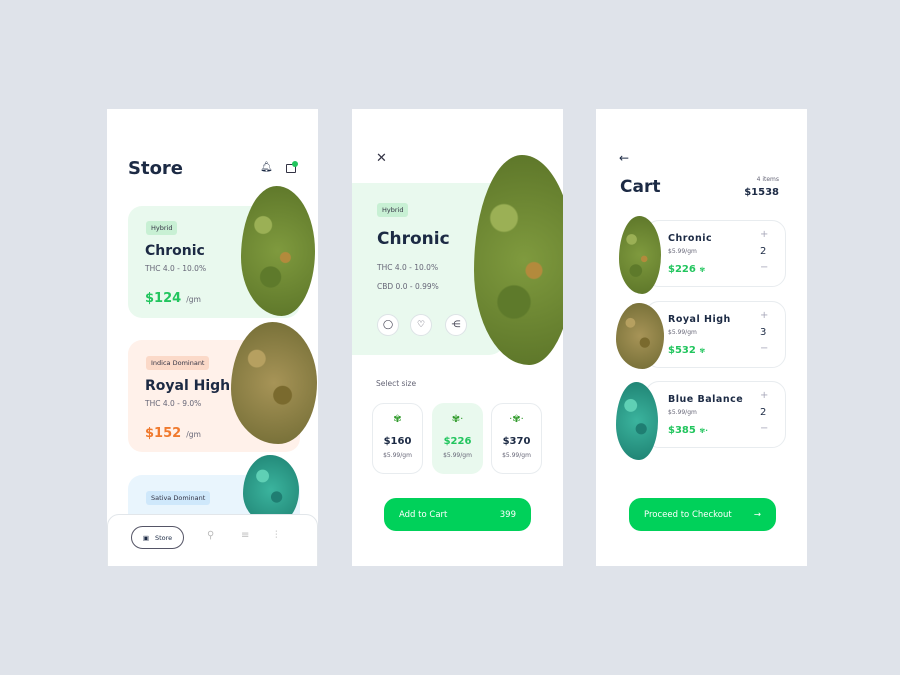 Image resolution: width=900 pixels, height=675 pixels. I want to click on comment-button: ◯, so click(388, 325).